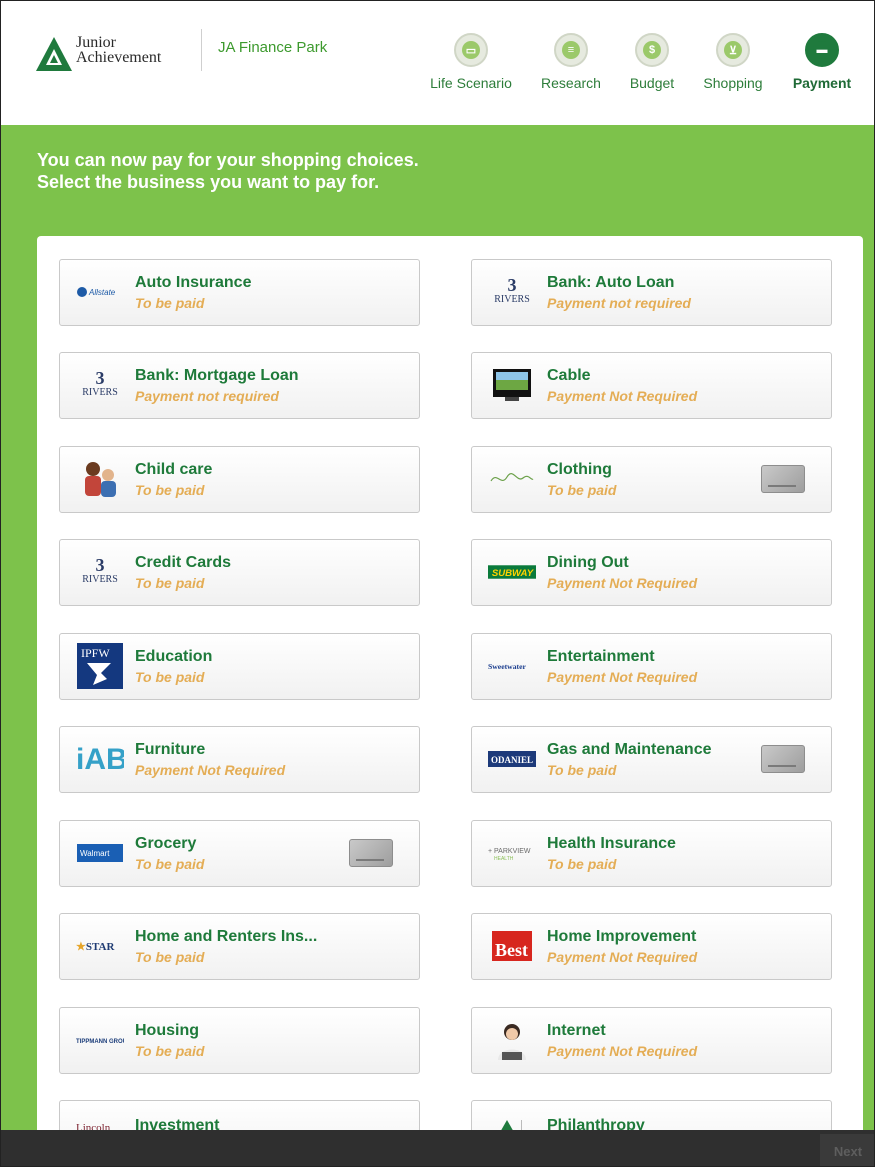  I want to click on research-icon: ≡, so click(571, 50).